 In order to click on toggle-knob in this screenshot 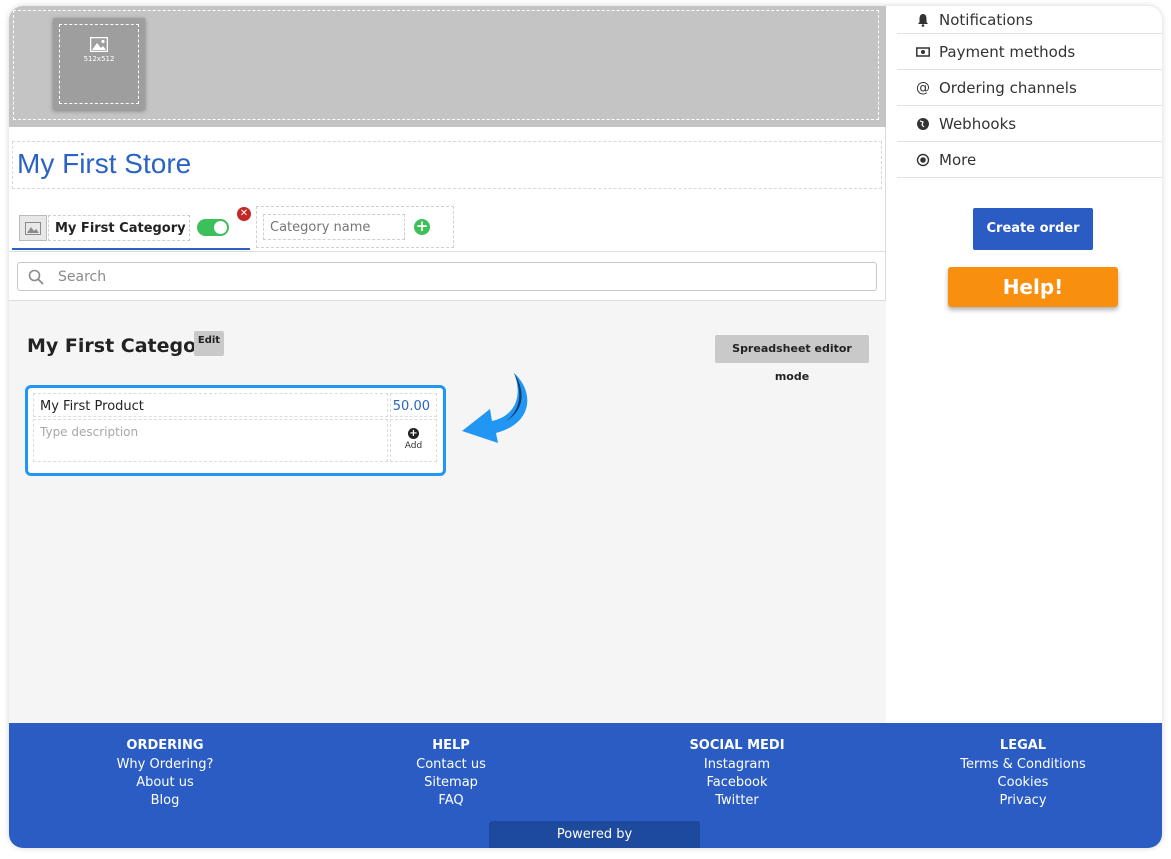, I will do `click(220, 227)`.